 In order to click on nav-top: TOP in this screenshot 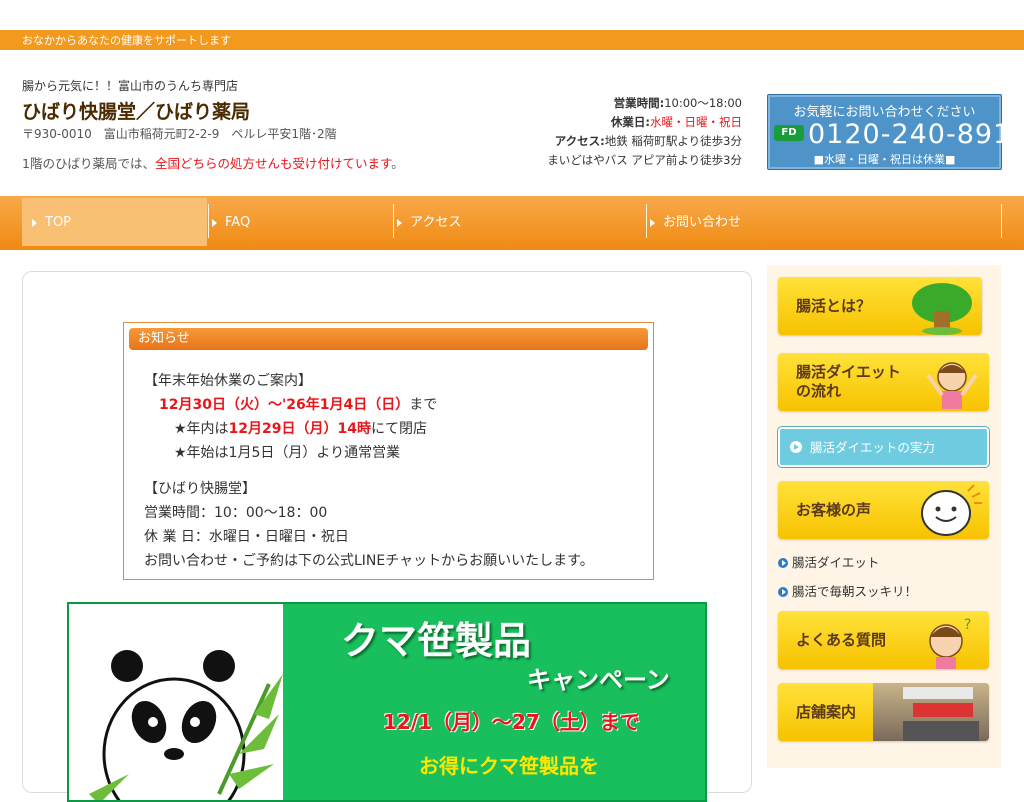, I will do `click(114, 222)`.